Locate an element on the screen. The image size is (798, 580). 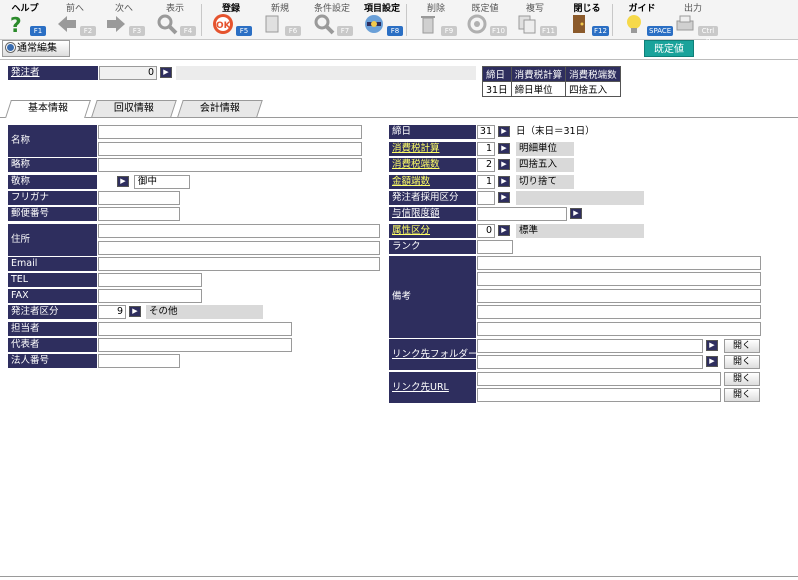
short-name-input is located at coordinates (230, 165).